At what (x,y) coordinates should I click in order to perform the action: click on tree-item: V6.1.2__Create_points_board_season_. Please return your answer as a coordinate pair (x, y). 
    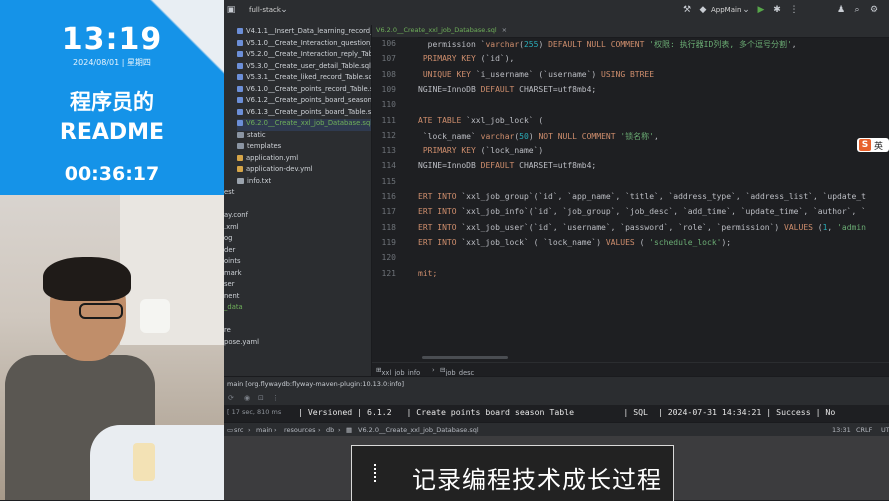
    Looking at the image, I should click on (304, 102).